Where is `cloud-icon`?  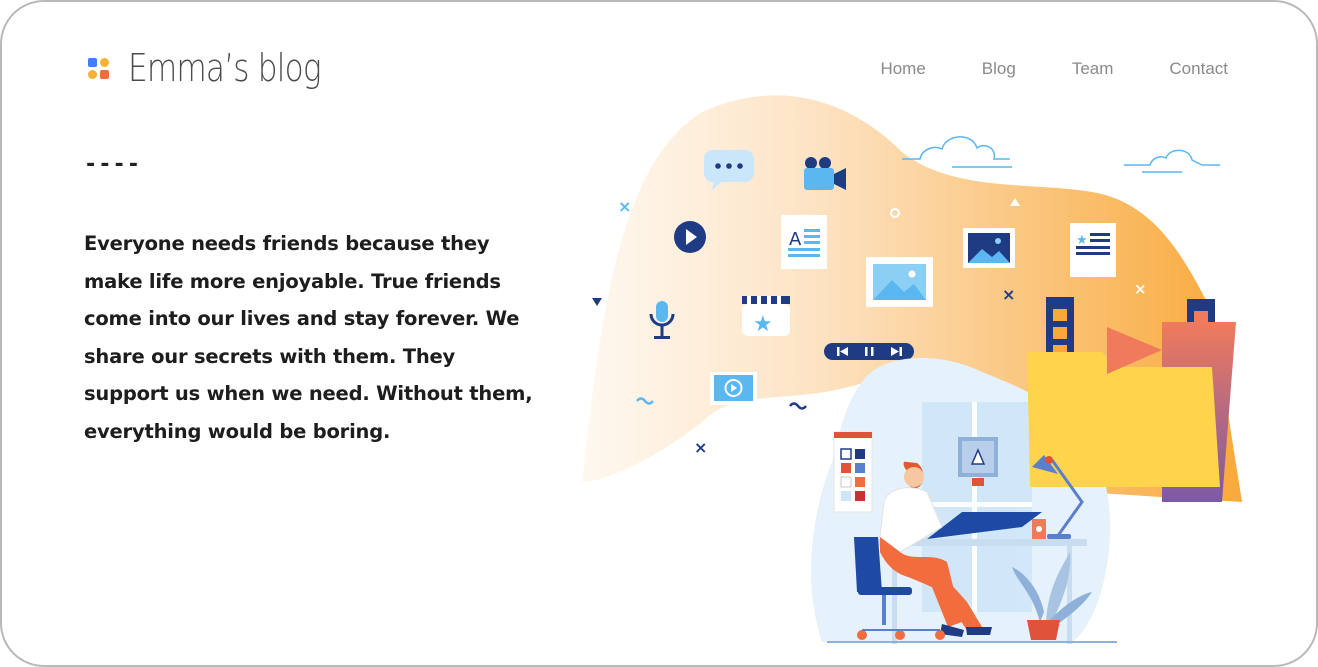 cloud-icon is located at coordinates (1061, 154).